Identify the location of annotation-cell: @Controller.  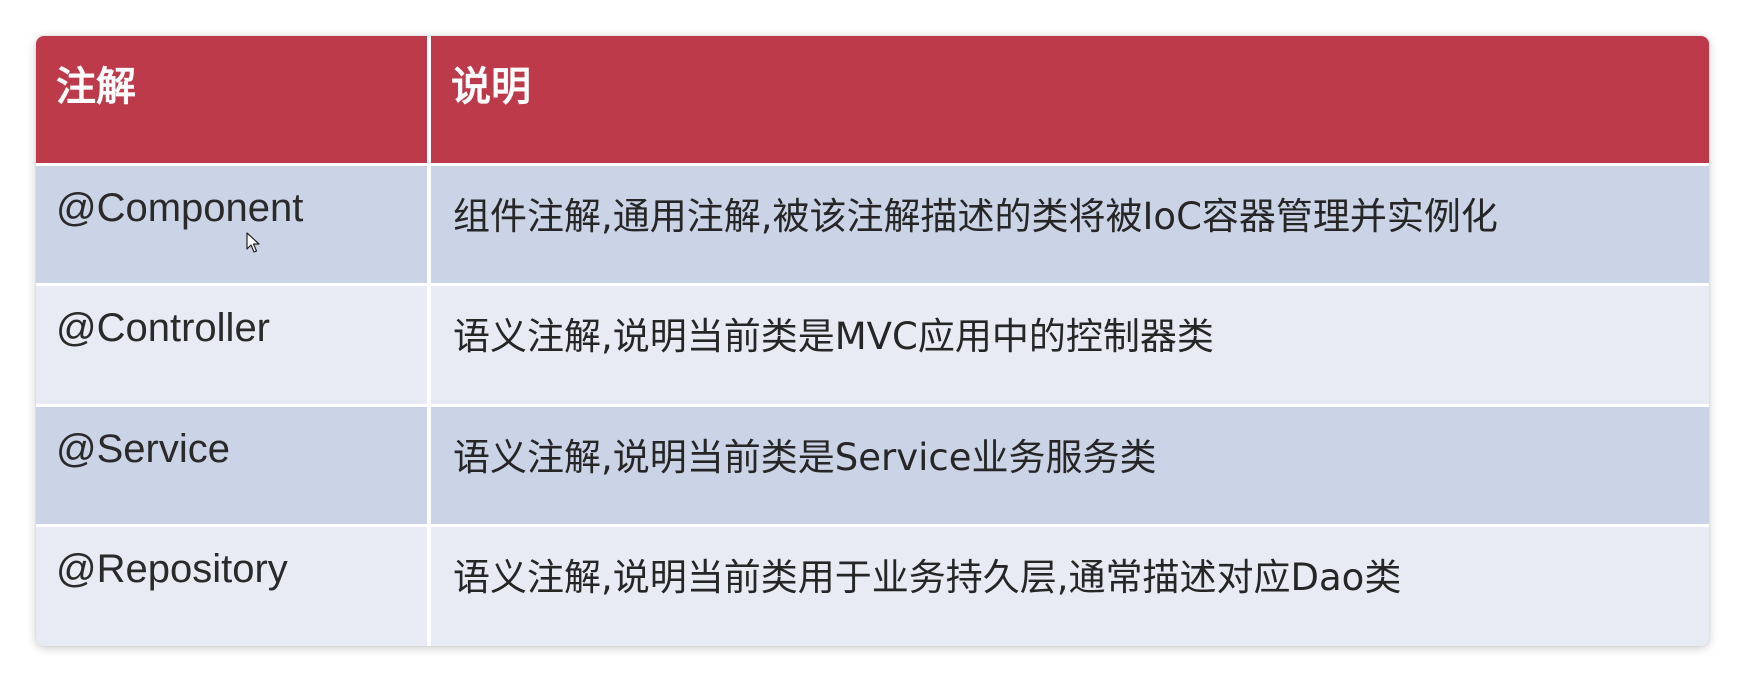
(232, 344).